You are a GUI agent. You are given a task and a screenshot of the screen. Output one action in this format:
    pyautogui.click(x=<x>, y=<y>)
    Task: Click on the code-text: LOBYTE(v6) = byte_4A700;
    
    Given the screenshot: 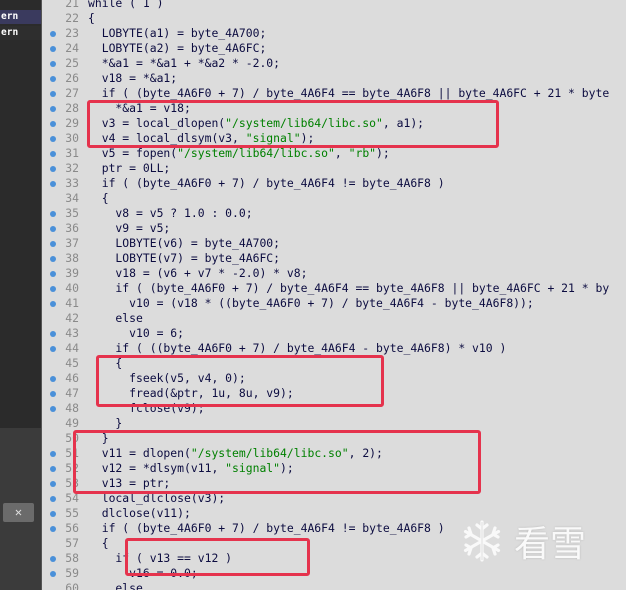 What is the action you would take?
    pyautogui.click(x=184, y=243)
    